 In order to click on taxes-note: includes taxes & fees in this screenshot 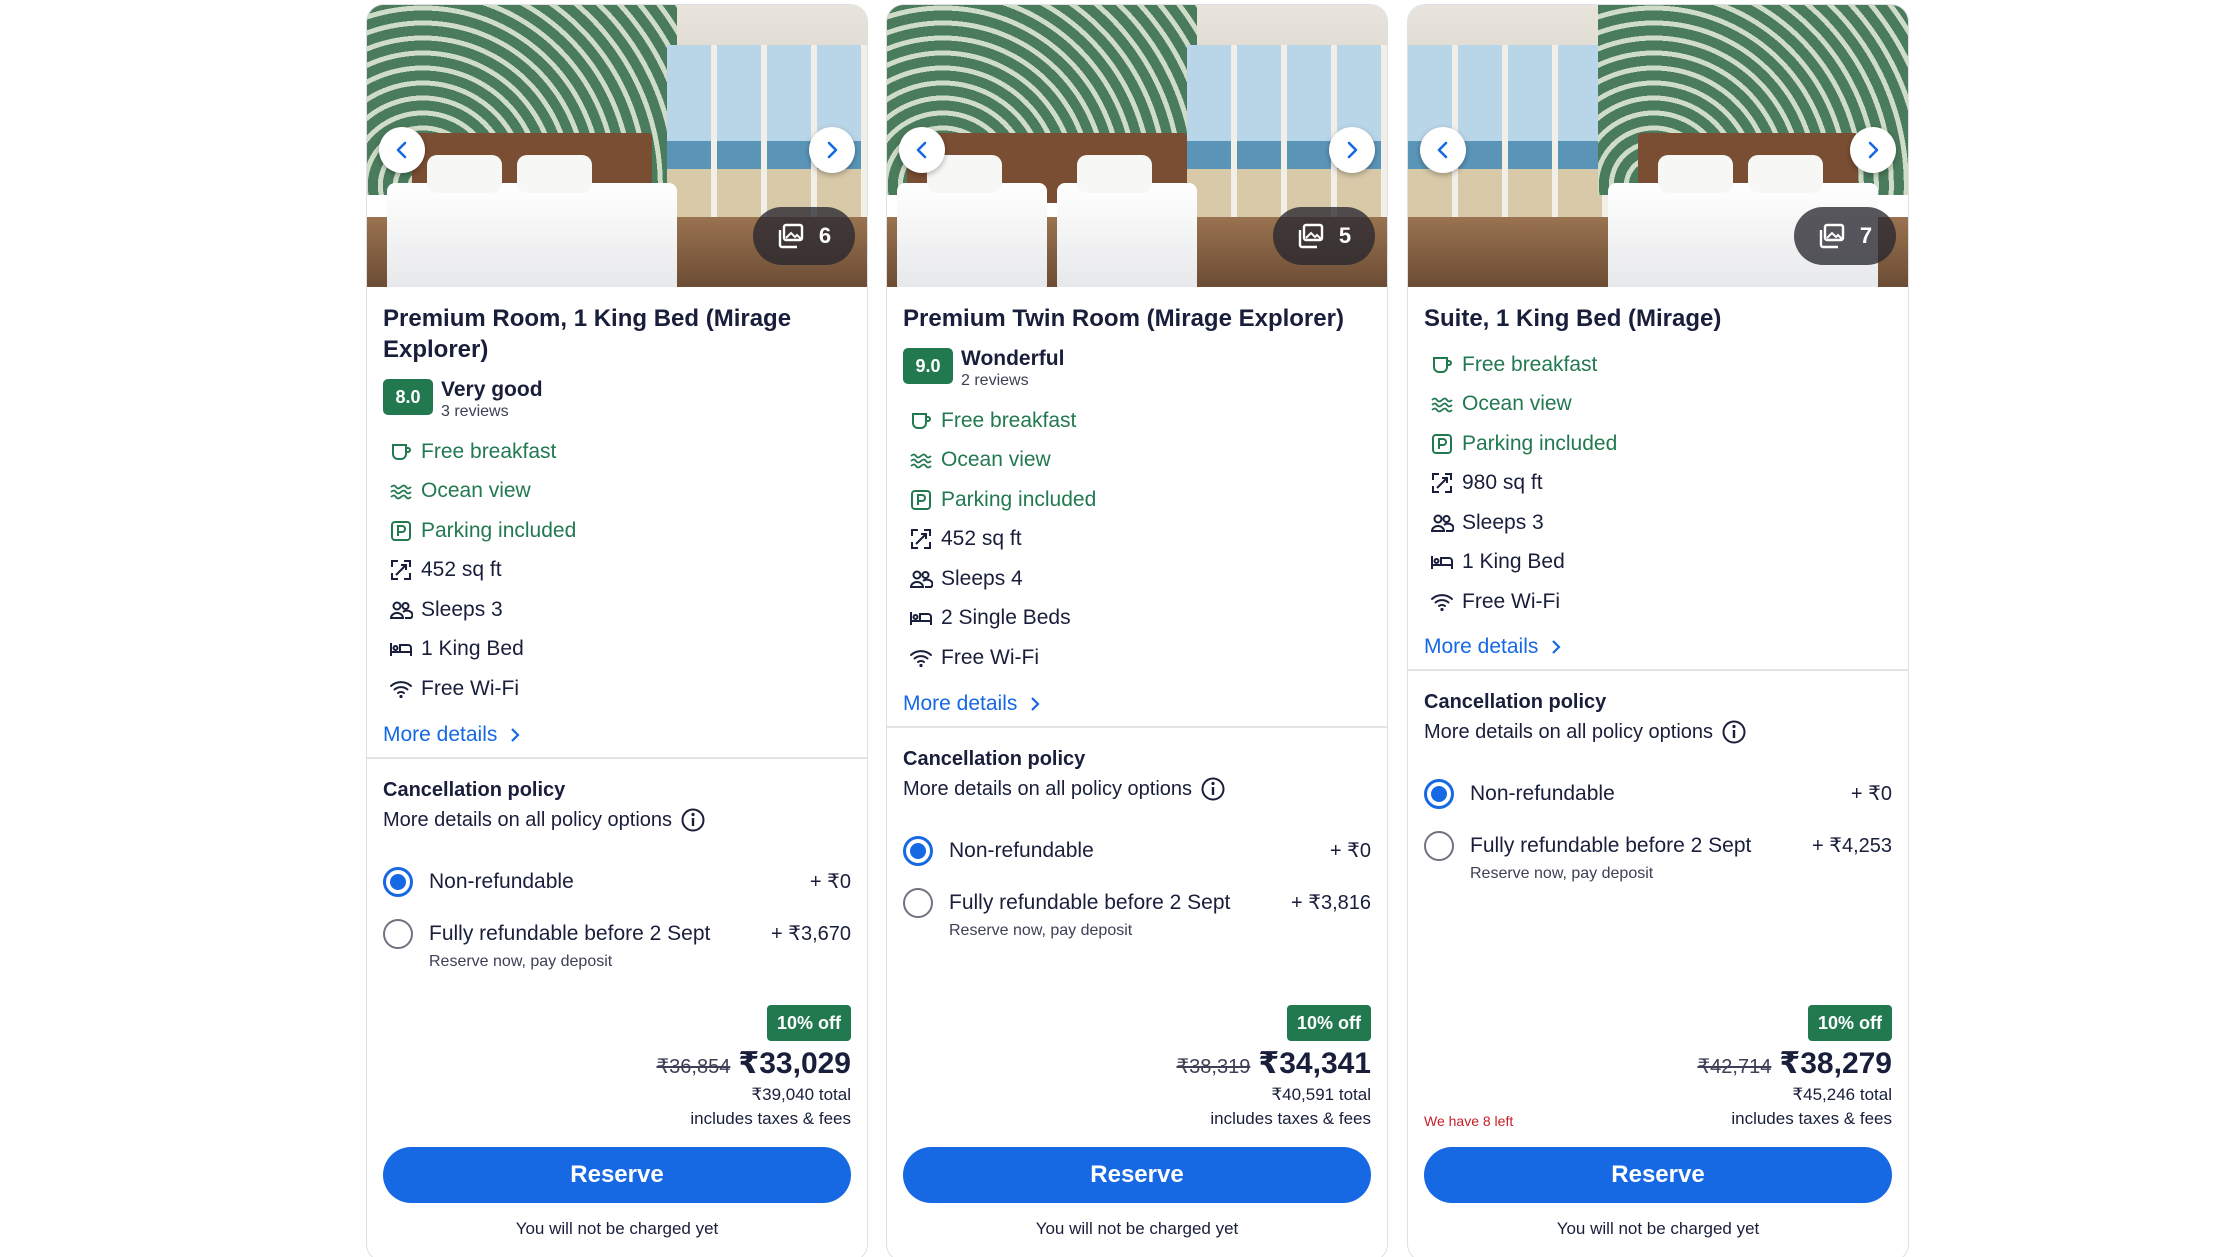, I will do `click(770, 1118)`.